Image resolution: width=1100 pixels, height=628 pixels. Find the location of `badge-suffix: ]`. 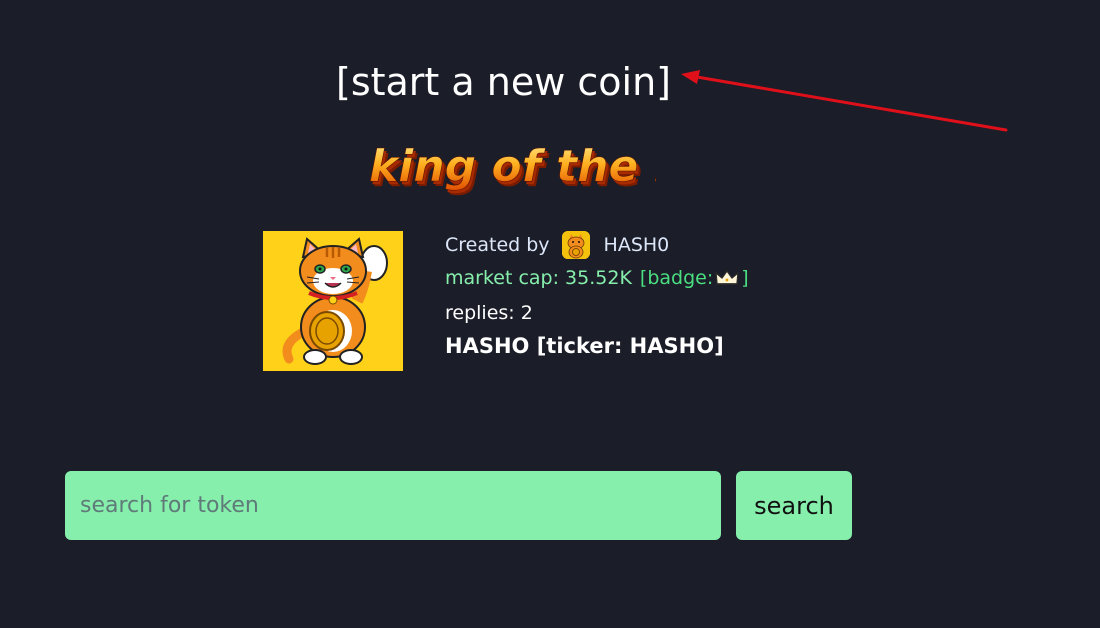

badge-suffix: ] is located at coordinates (745, 278).